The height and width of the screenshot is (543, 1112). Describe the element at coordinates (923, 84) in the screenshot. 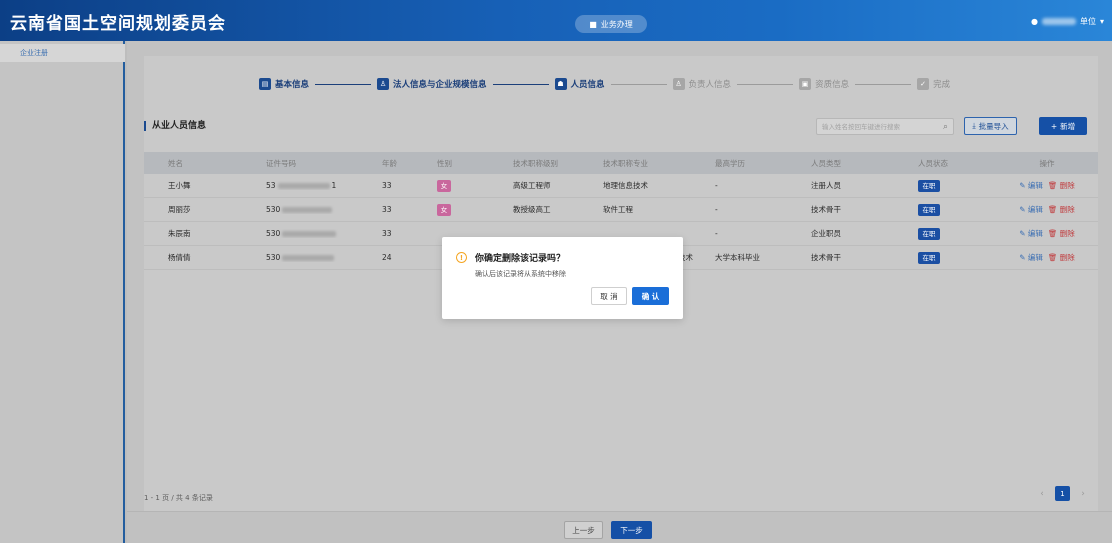

I see `check-icon: ✓` at that location.